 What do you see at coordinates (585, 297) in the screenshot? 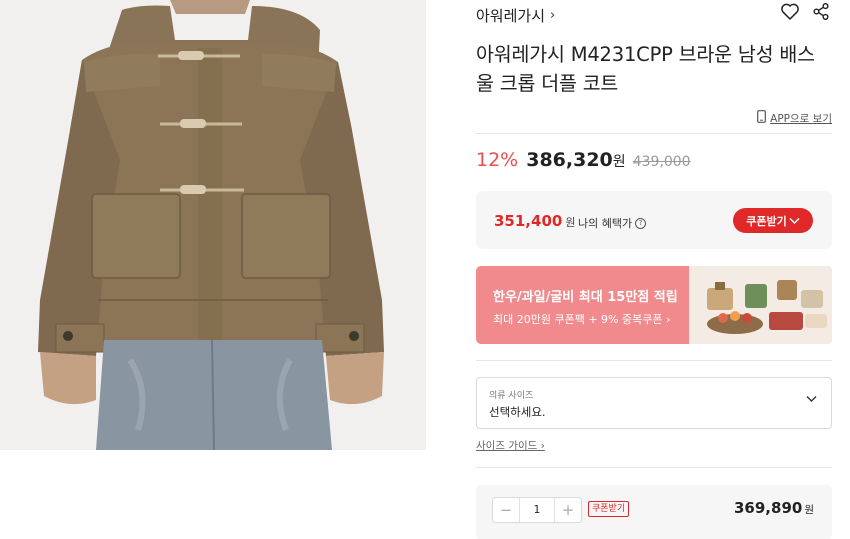
I see `banner-title: 한우/과일/굴비 최대 15만점 적립` at bounding box center [585, 297].